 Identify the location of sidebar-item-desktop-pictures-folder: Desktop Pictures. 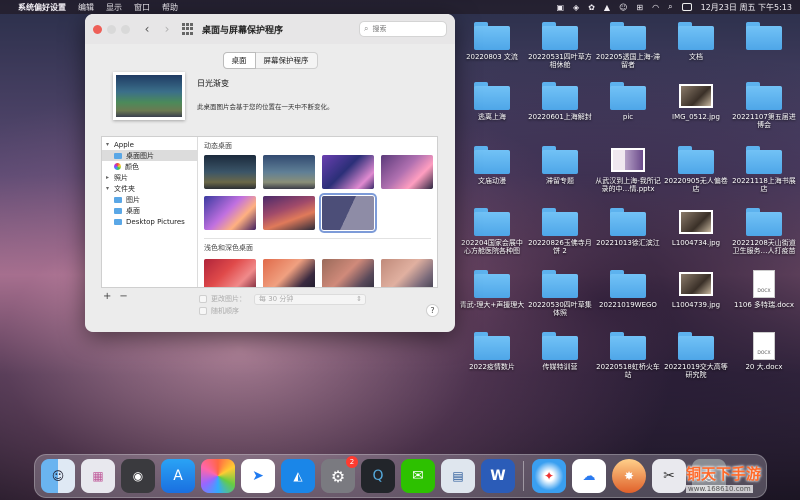
(149, 221).